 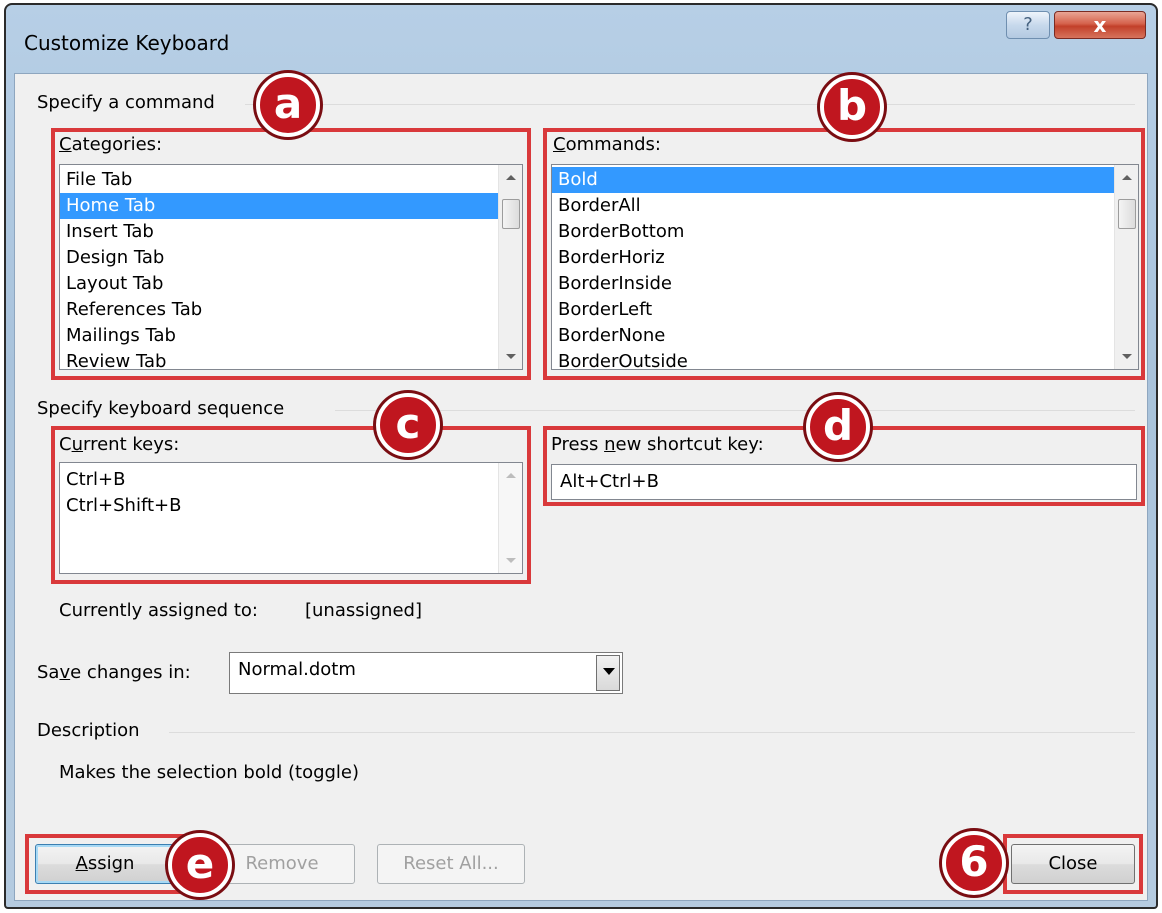 What do you see at coordinates (845, 232) in the screenshot?
I see `command-item: BorderBottom` at bounding box center [845, 232].